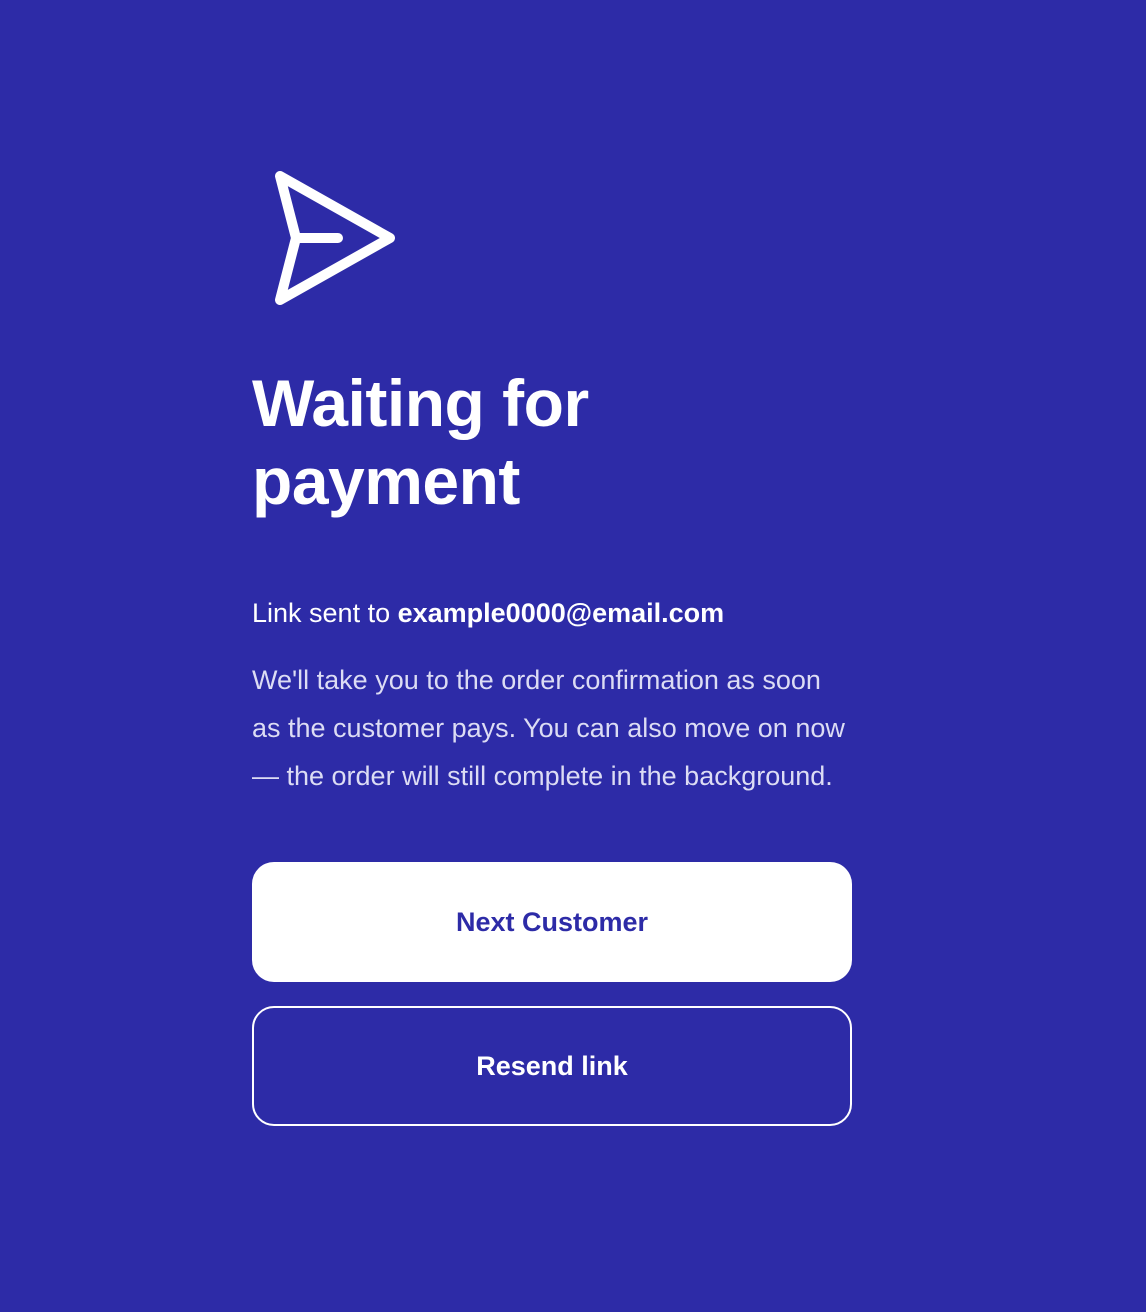 Image resolution: width=1146 pixels, height=1312 pixels. I want to click on link-sent-line: Link sent to example0000@email.com, so click(552, 613).